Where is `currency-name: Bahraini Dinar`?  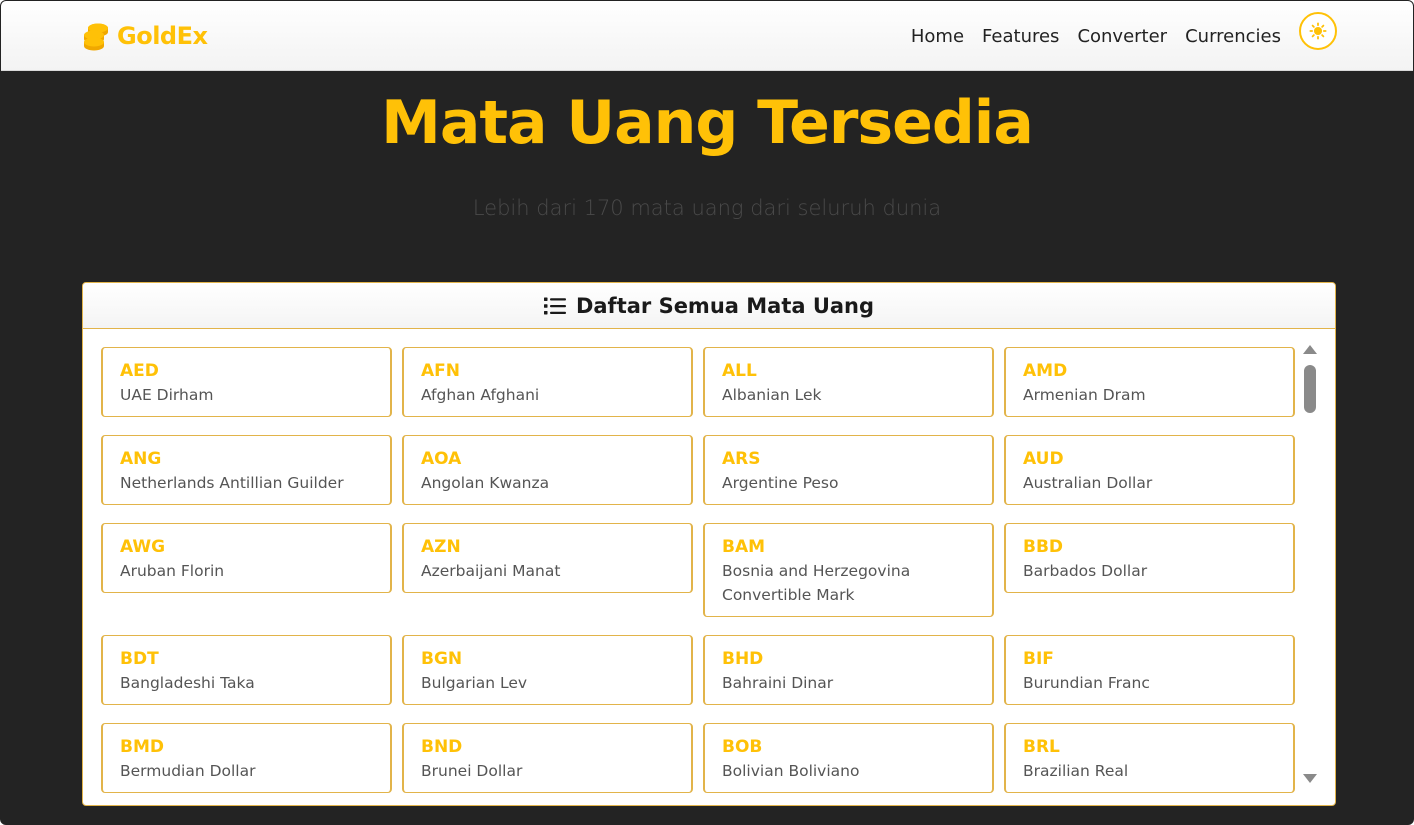
currency-name: Bahraini Dinar is located at coordinates (778, 683).